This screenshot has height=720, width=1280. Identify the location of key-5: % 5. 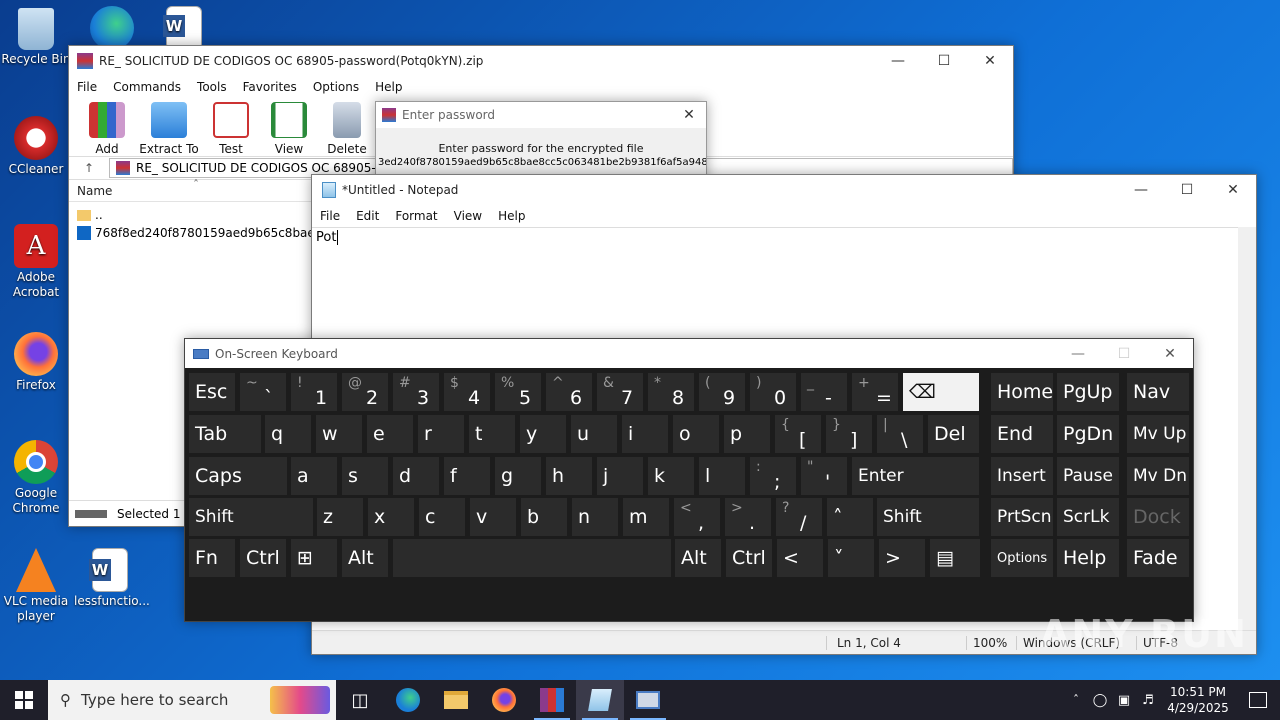
(518, 392).